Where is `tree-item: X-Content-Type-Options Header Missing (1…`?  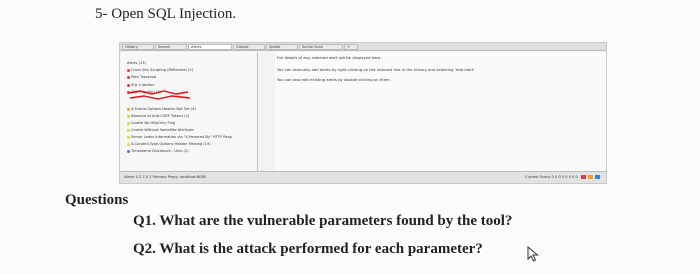
tree-item: X-Content-Type-Options Header Missing (1… is located at coordinates (169, 144).